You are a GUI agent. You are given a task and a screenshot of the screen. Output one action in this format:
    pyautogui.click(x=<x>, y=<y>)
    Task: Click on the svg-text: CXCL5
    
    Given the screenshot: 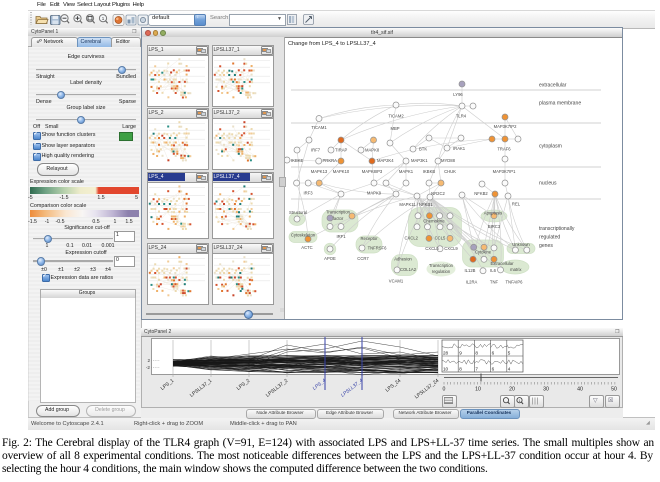 What is the action you would take?
    pyautogui.click(x=432, y=248)
    